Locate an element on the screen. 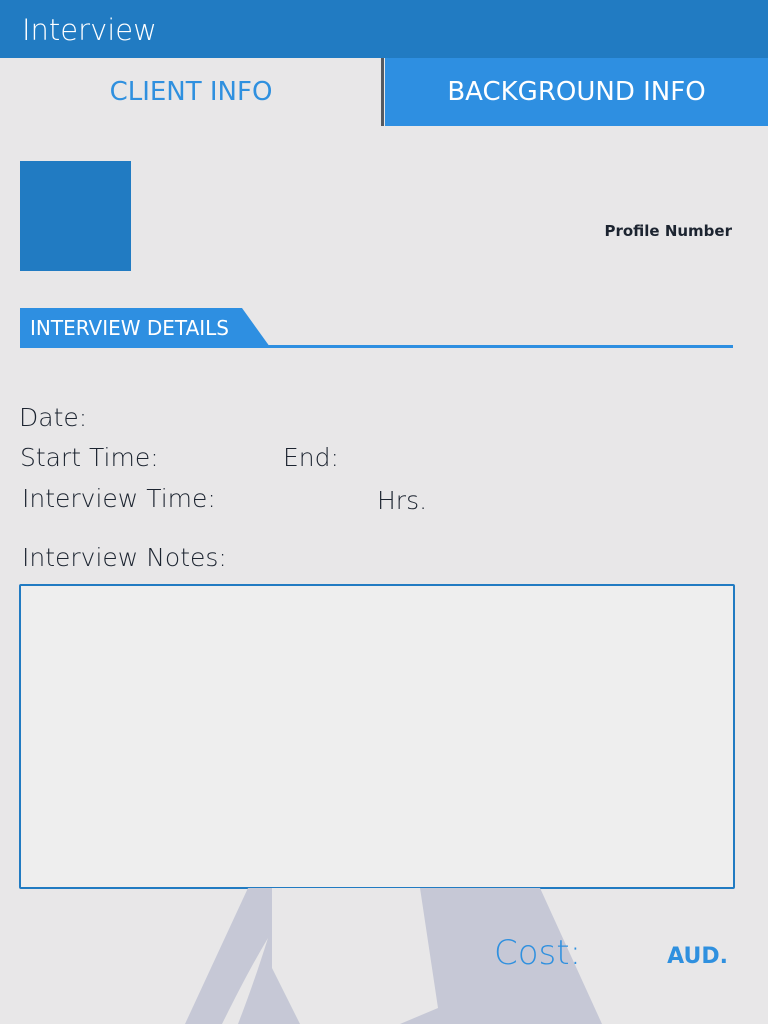 Image resolution: width=768 pixels, height=1024 pixels. tab-background-info-label: BACKGROUND INFO is located at coordinates (576, 92).